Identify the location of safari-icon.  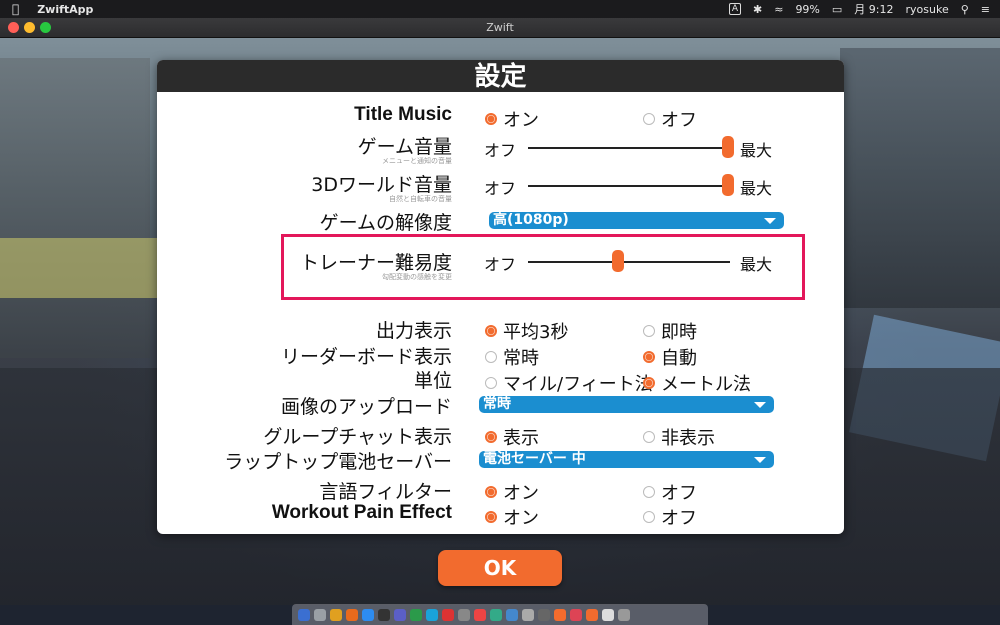
(368, 614).